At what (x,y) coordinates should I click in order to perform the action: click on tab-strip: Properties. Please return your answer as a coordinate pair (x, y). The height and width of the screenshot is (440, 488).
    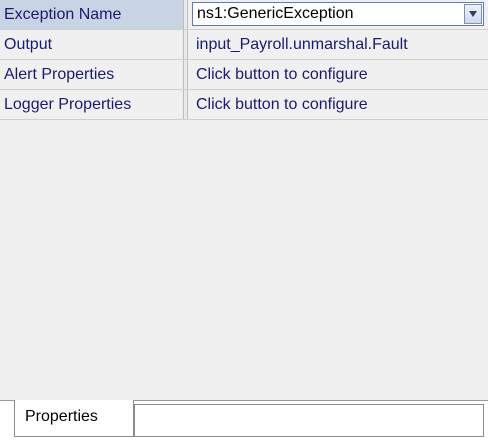
    Looking at the image, I should click on (244, 420).